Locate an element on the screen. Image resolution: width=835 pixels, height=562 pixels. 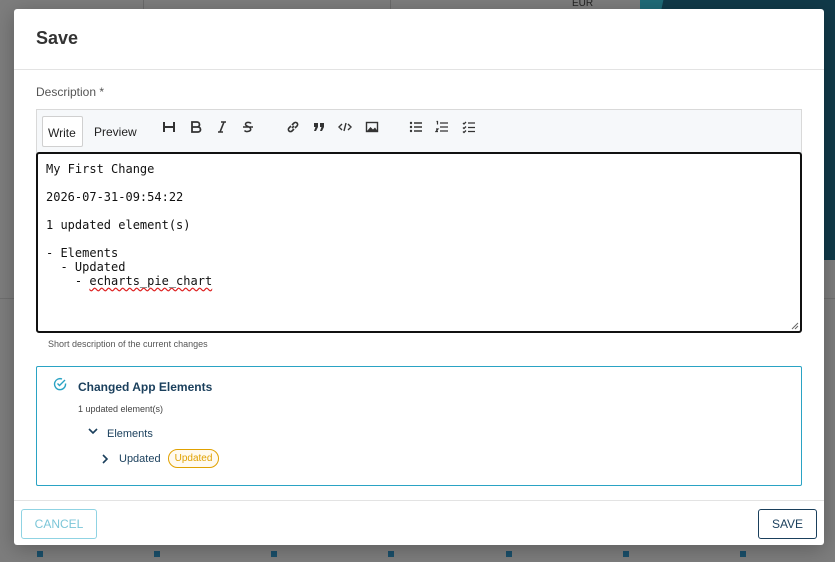
quote-icon is located at coordinates (319, 129).